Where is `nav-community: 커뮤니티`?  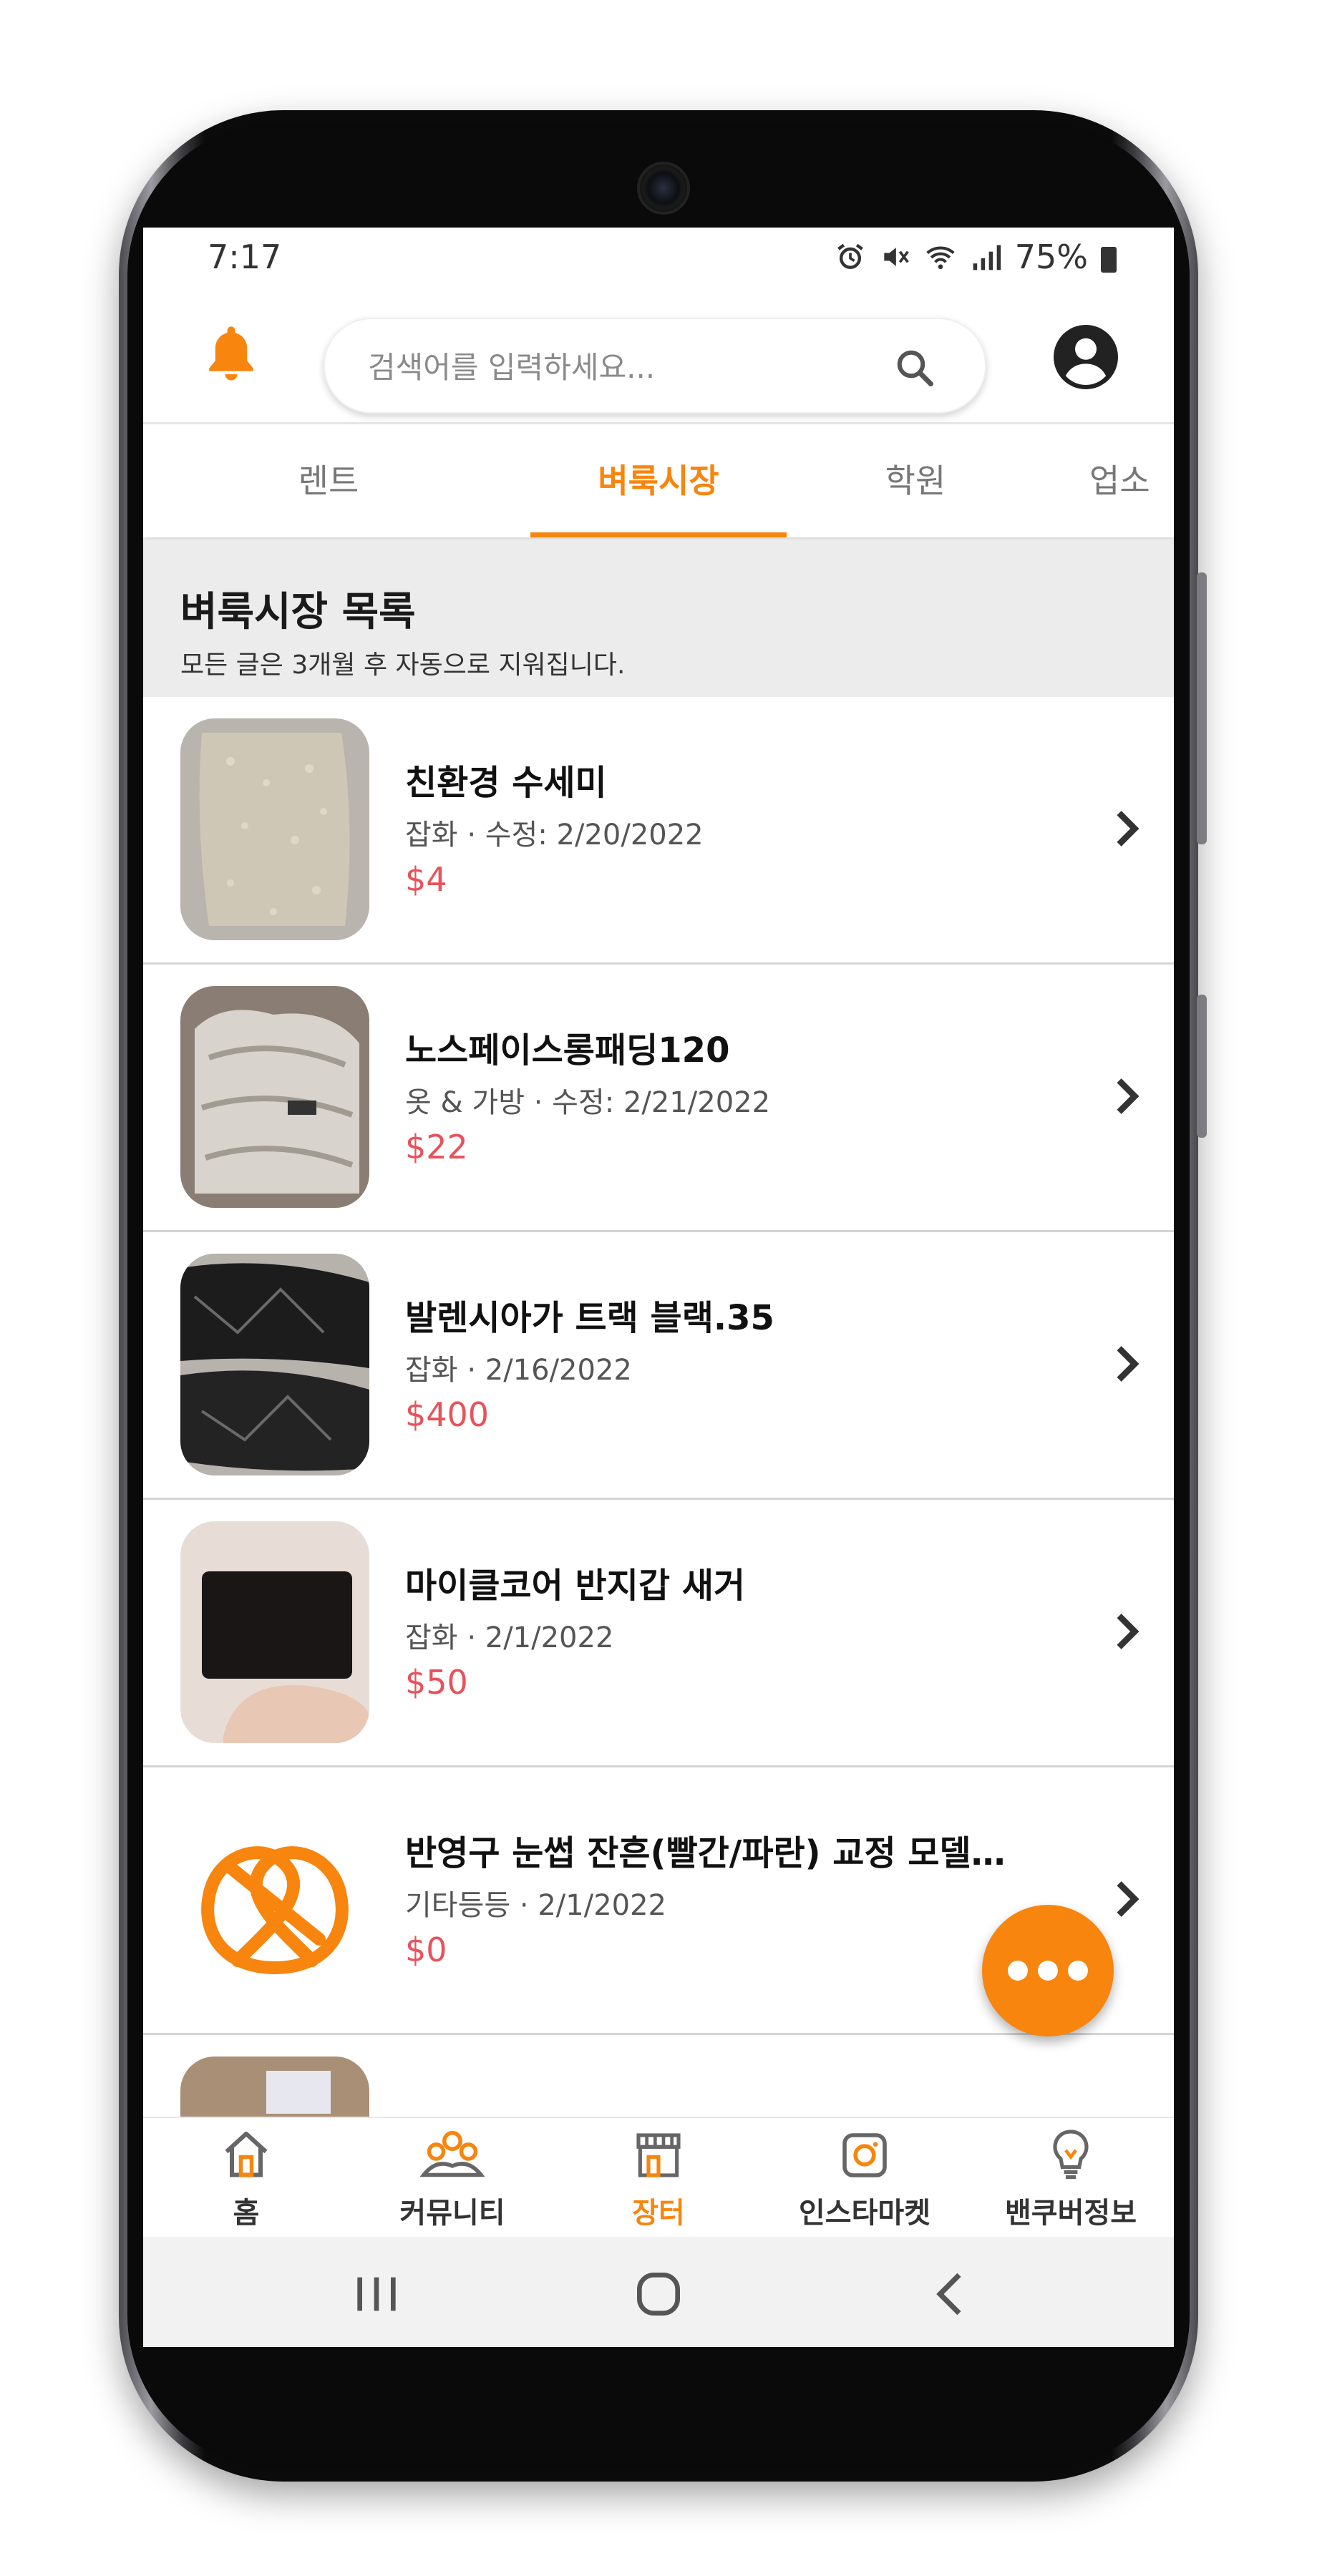 nav-community: 커뮤니티 is located at coordinates (452, 2178).